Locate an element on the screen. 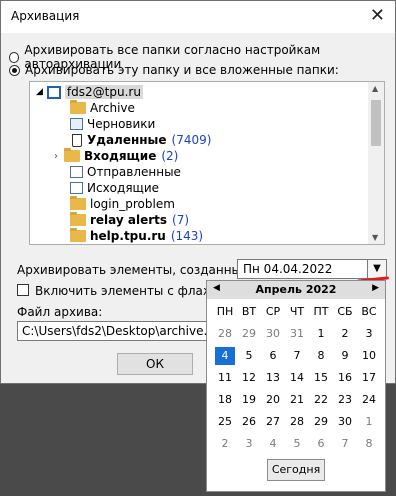 The width and height of the screenshot is (396, 496). include-flagged-checkbox is located at coordinates (23, 290).